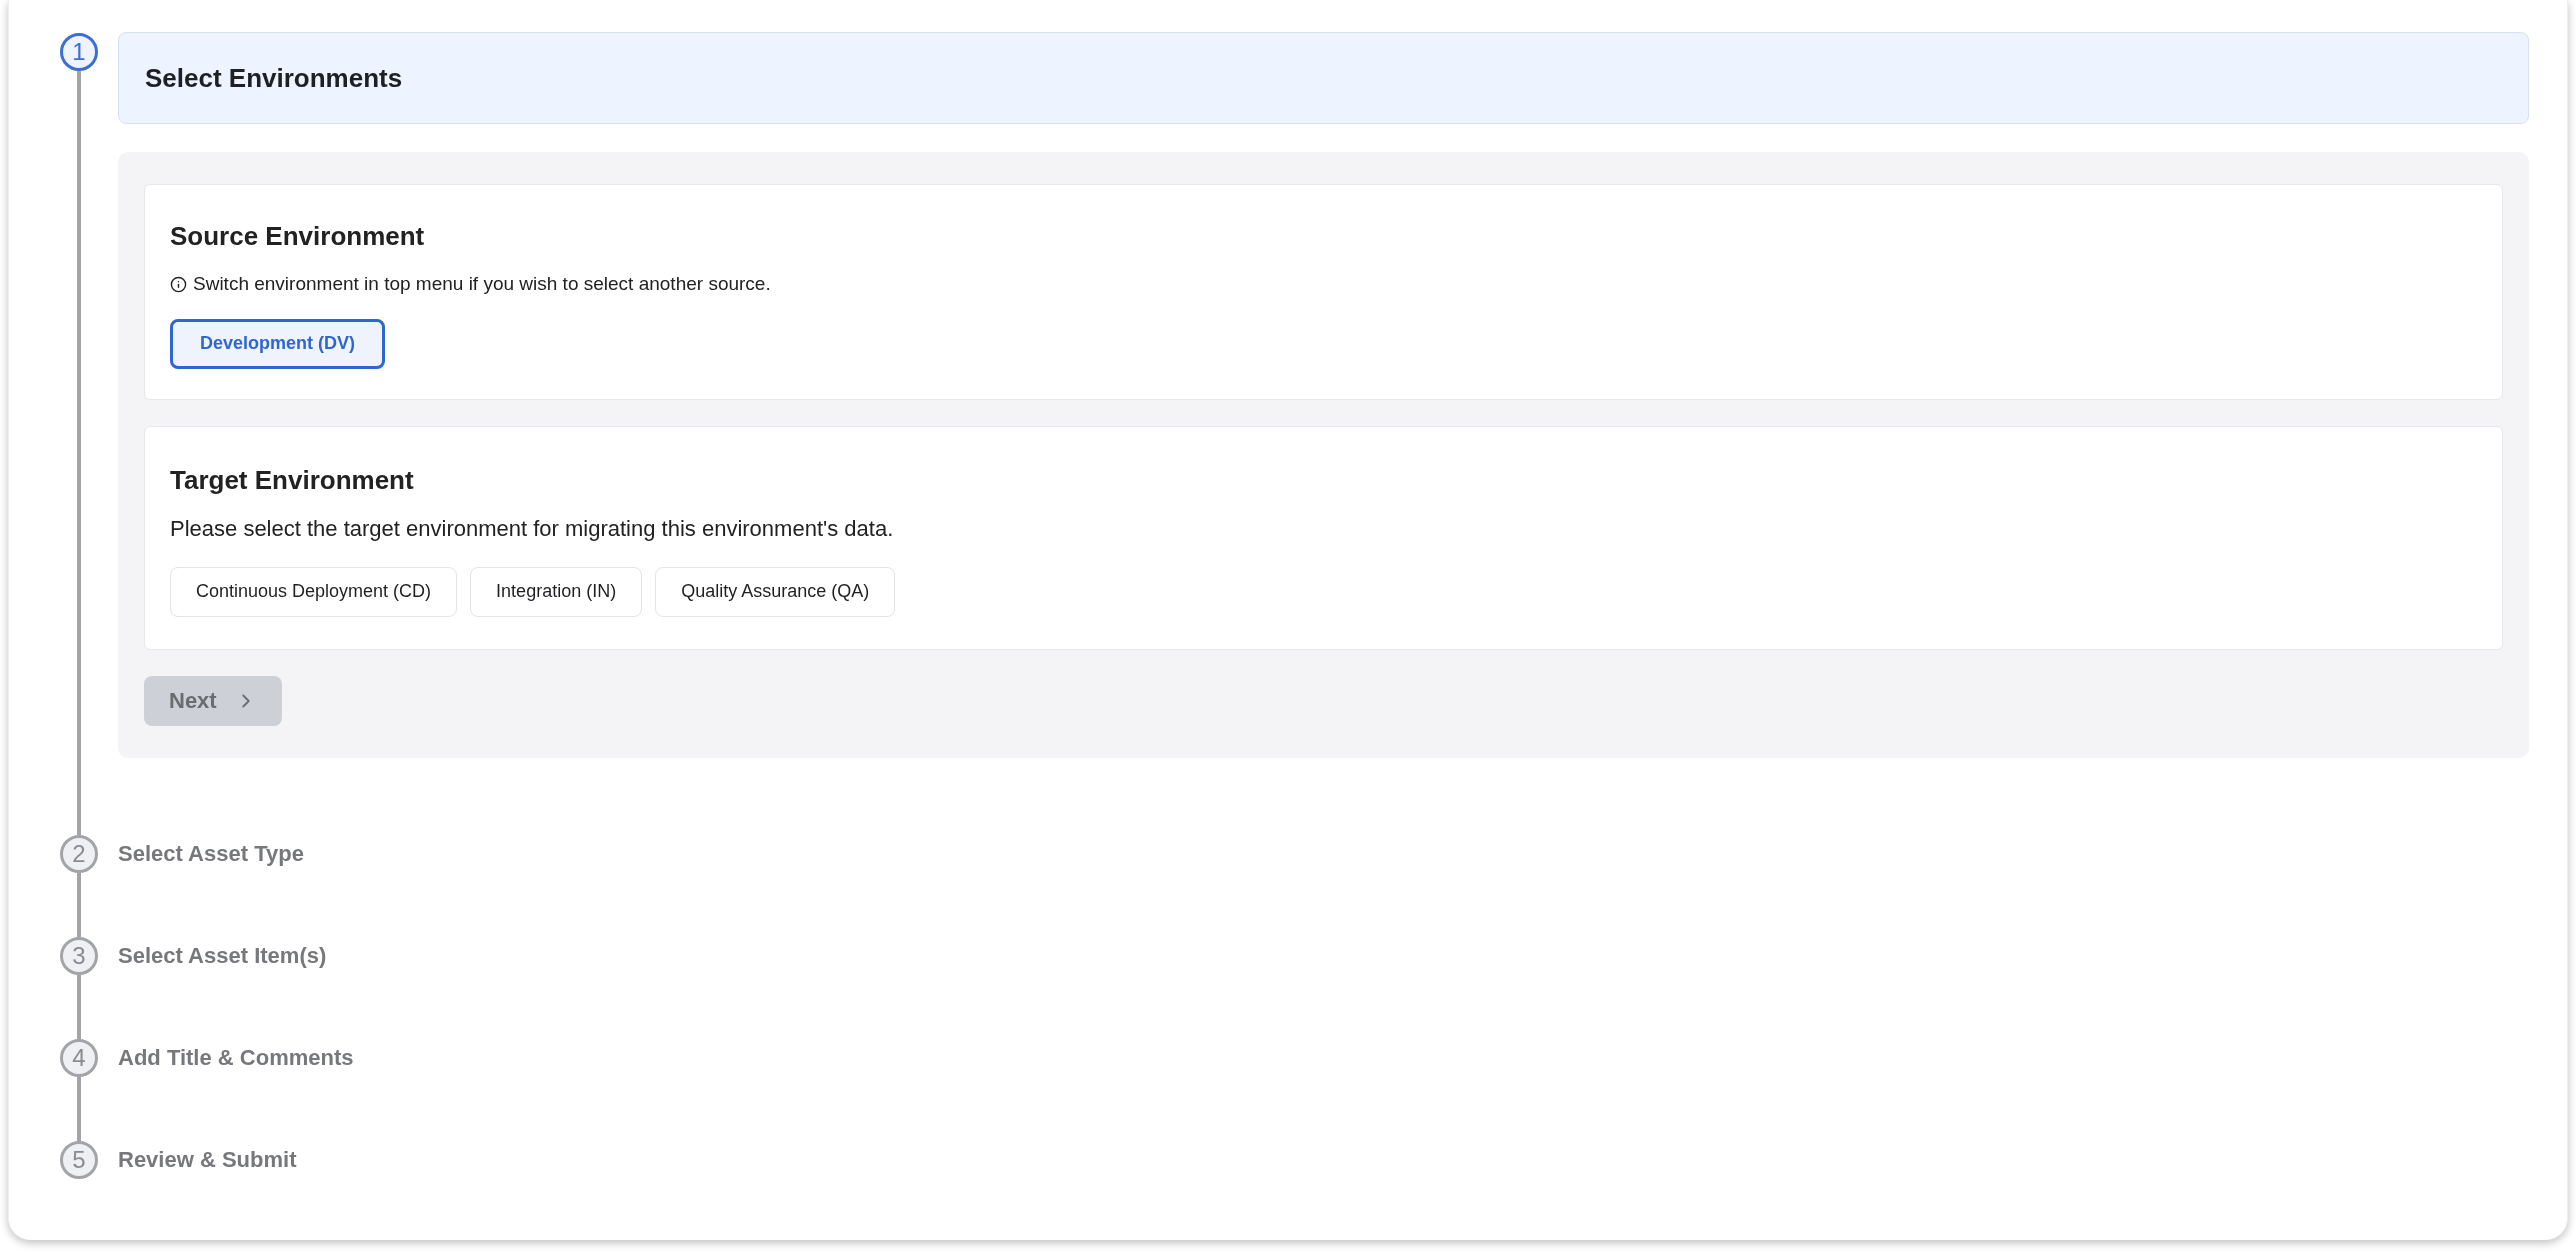 The width and height of the screenshot is (2576, 1258). Describe the element at coordinates (79, 1057) in the screenshot. I see `step-number: 4` at that location.